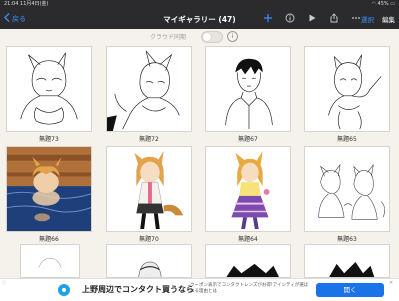 Image resolution: width=399 pixels, height=301 pixels. I want to click on play-icon, so click(312, 18).